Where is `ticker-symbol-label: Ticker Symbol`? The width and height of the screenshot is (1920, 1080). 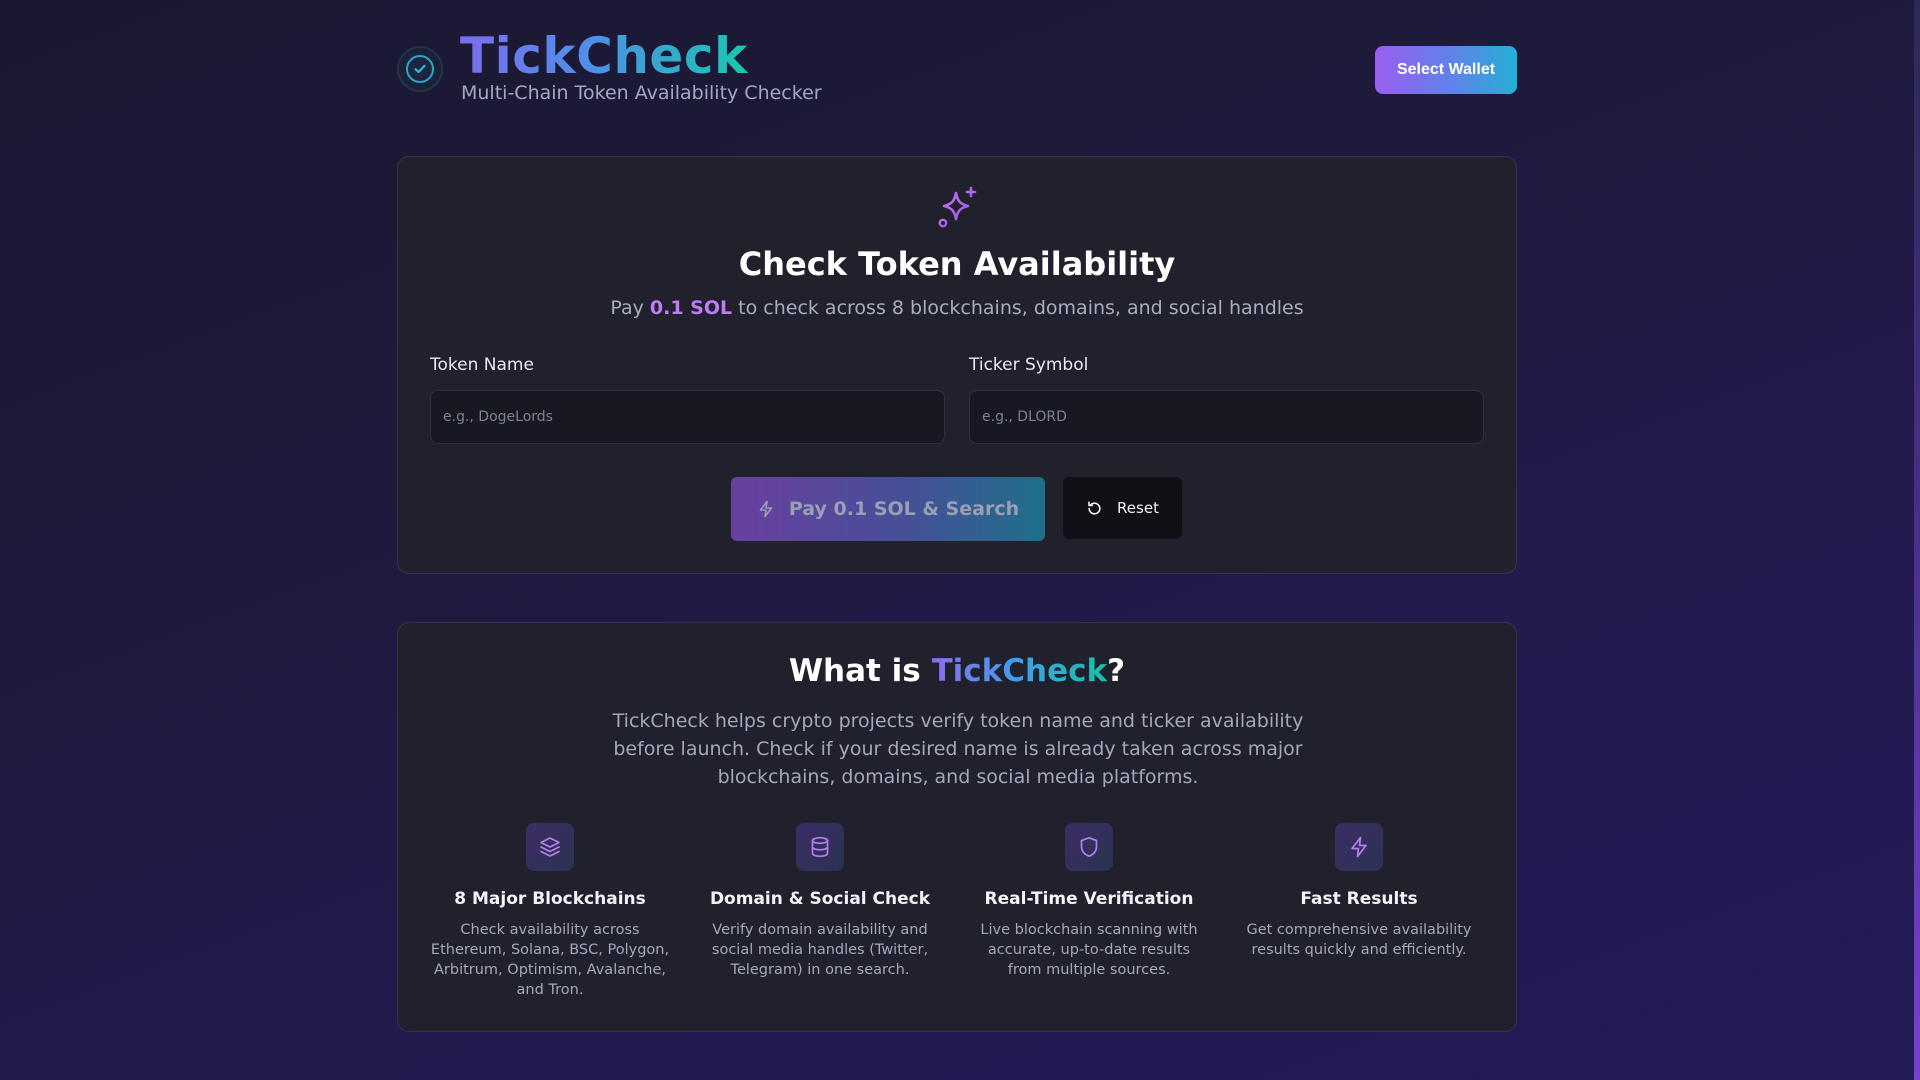
ticker-symbol-label: Ticker Symbol is located at coordinates (1029, 365).